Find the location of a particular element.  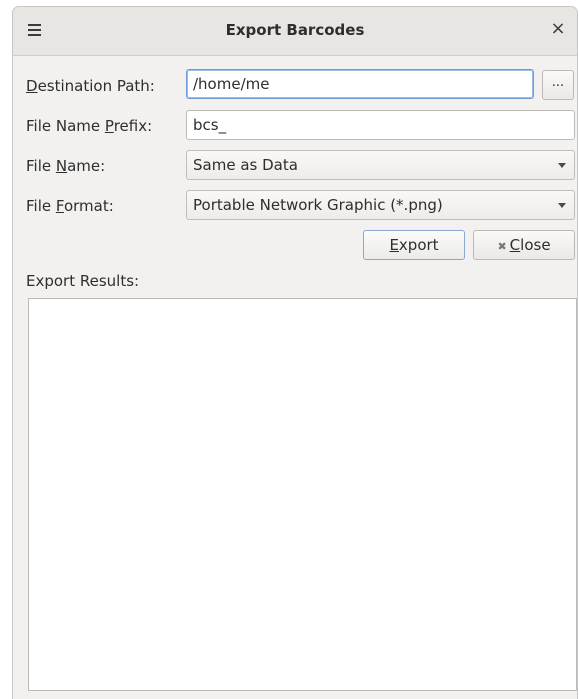

export-button: Export is located at coordinates (414, 245).